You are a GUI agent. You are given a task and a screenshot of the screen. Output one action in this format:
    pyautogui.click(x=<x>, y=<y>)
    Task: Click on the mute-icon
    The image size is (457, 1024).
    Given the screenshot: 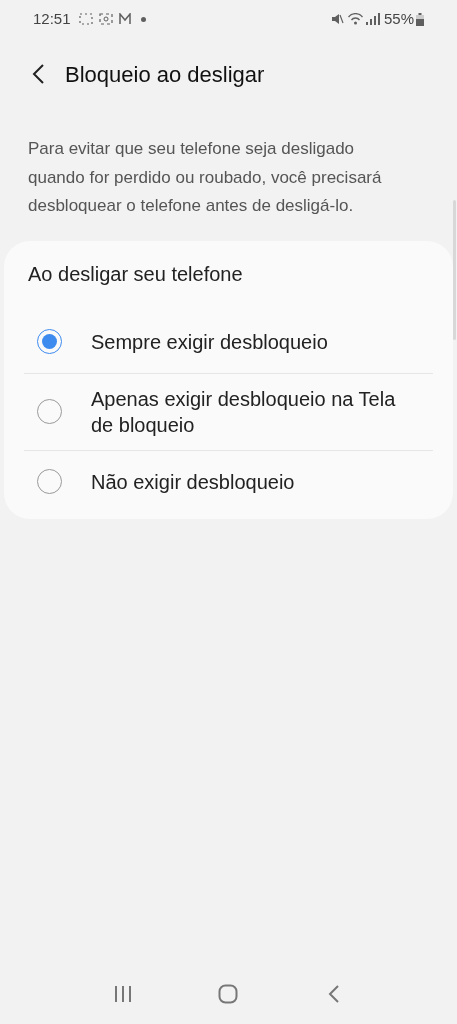 What is the action you would take?
    pyautogui.click(x=337, y=19)
    